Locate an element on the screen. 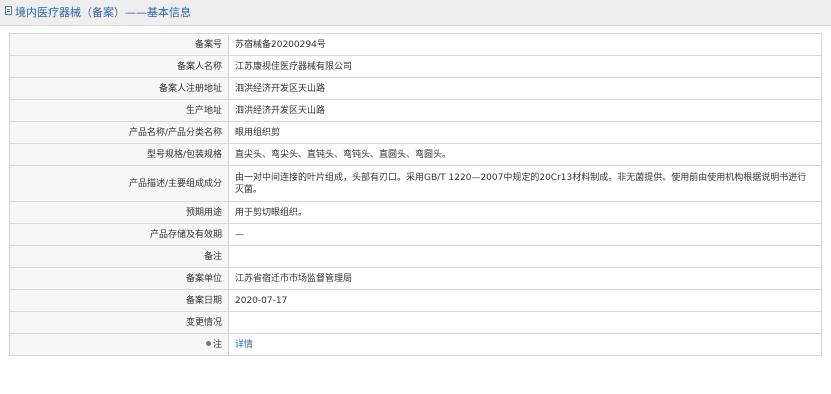 The width and height of the screenshot is (831, 394). intended-use-label: 预期用途 is located at coordinates (119, 212).